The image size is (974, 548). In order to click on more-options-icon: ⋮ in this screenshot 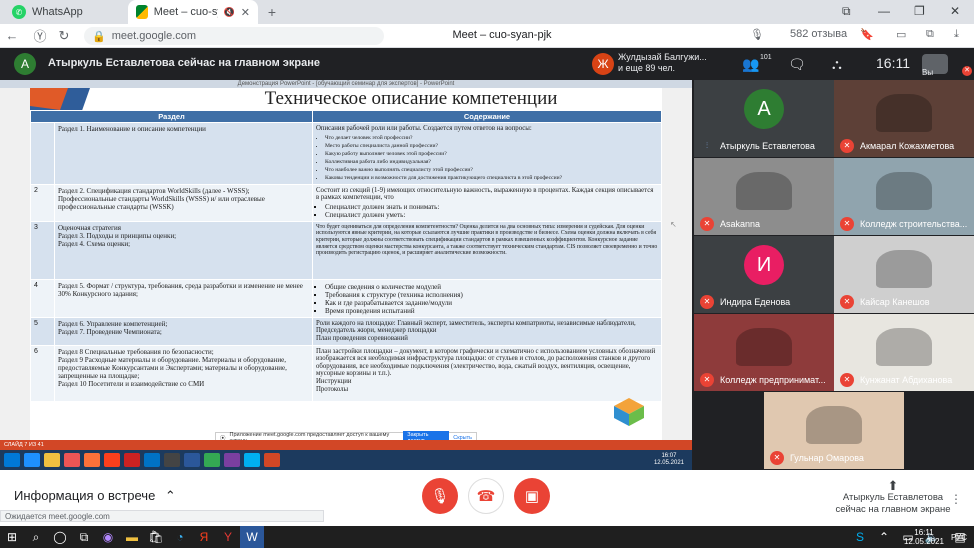, I will do `click(956, 499)`.